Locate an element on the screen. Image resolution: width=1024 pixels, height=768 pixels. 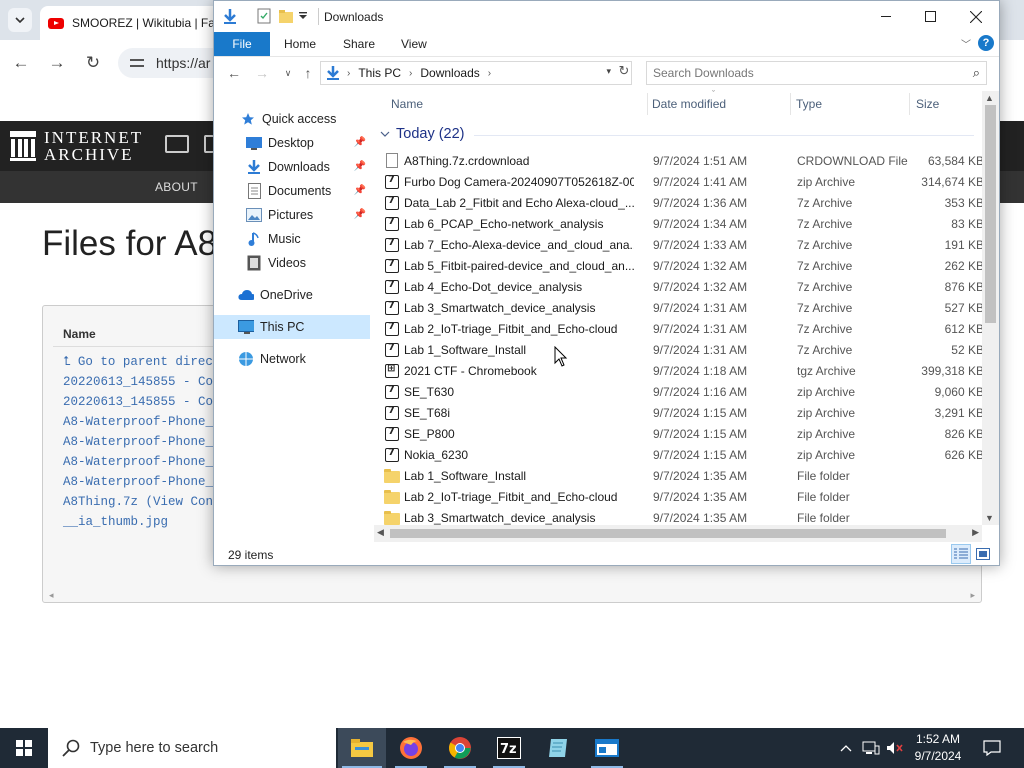
file-link: A8-Waterproof-Phone_a is located at coordinates (142, 422).